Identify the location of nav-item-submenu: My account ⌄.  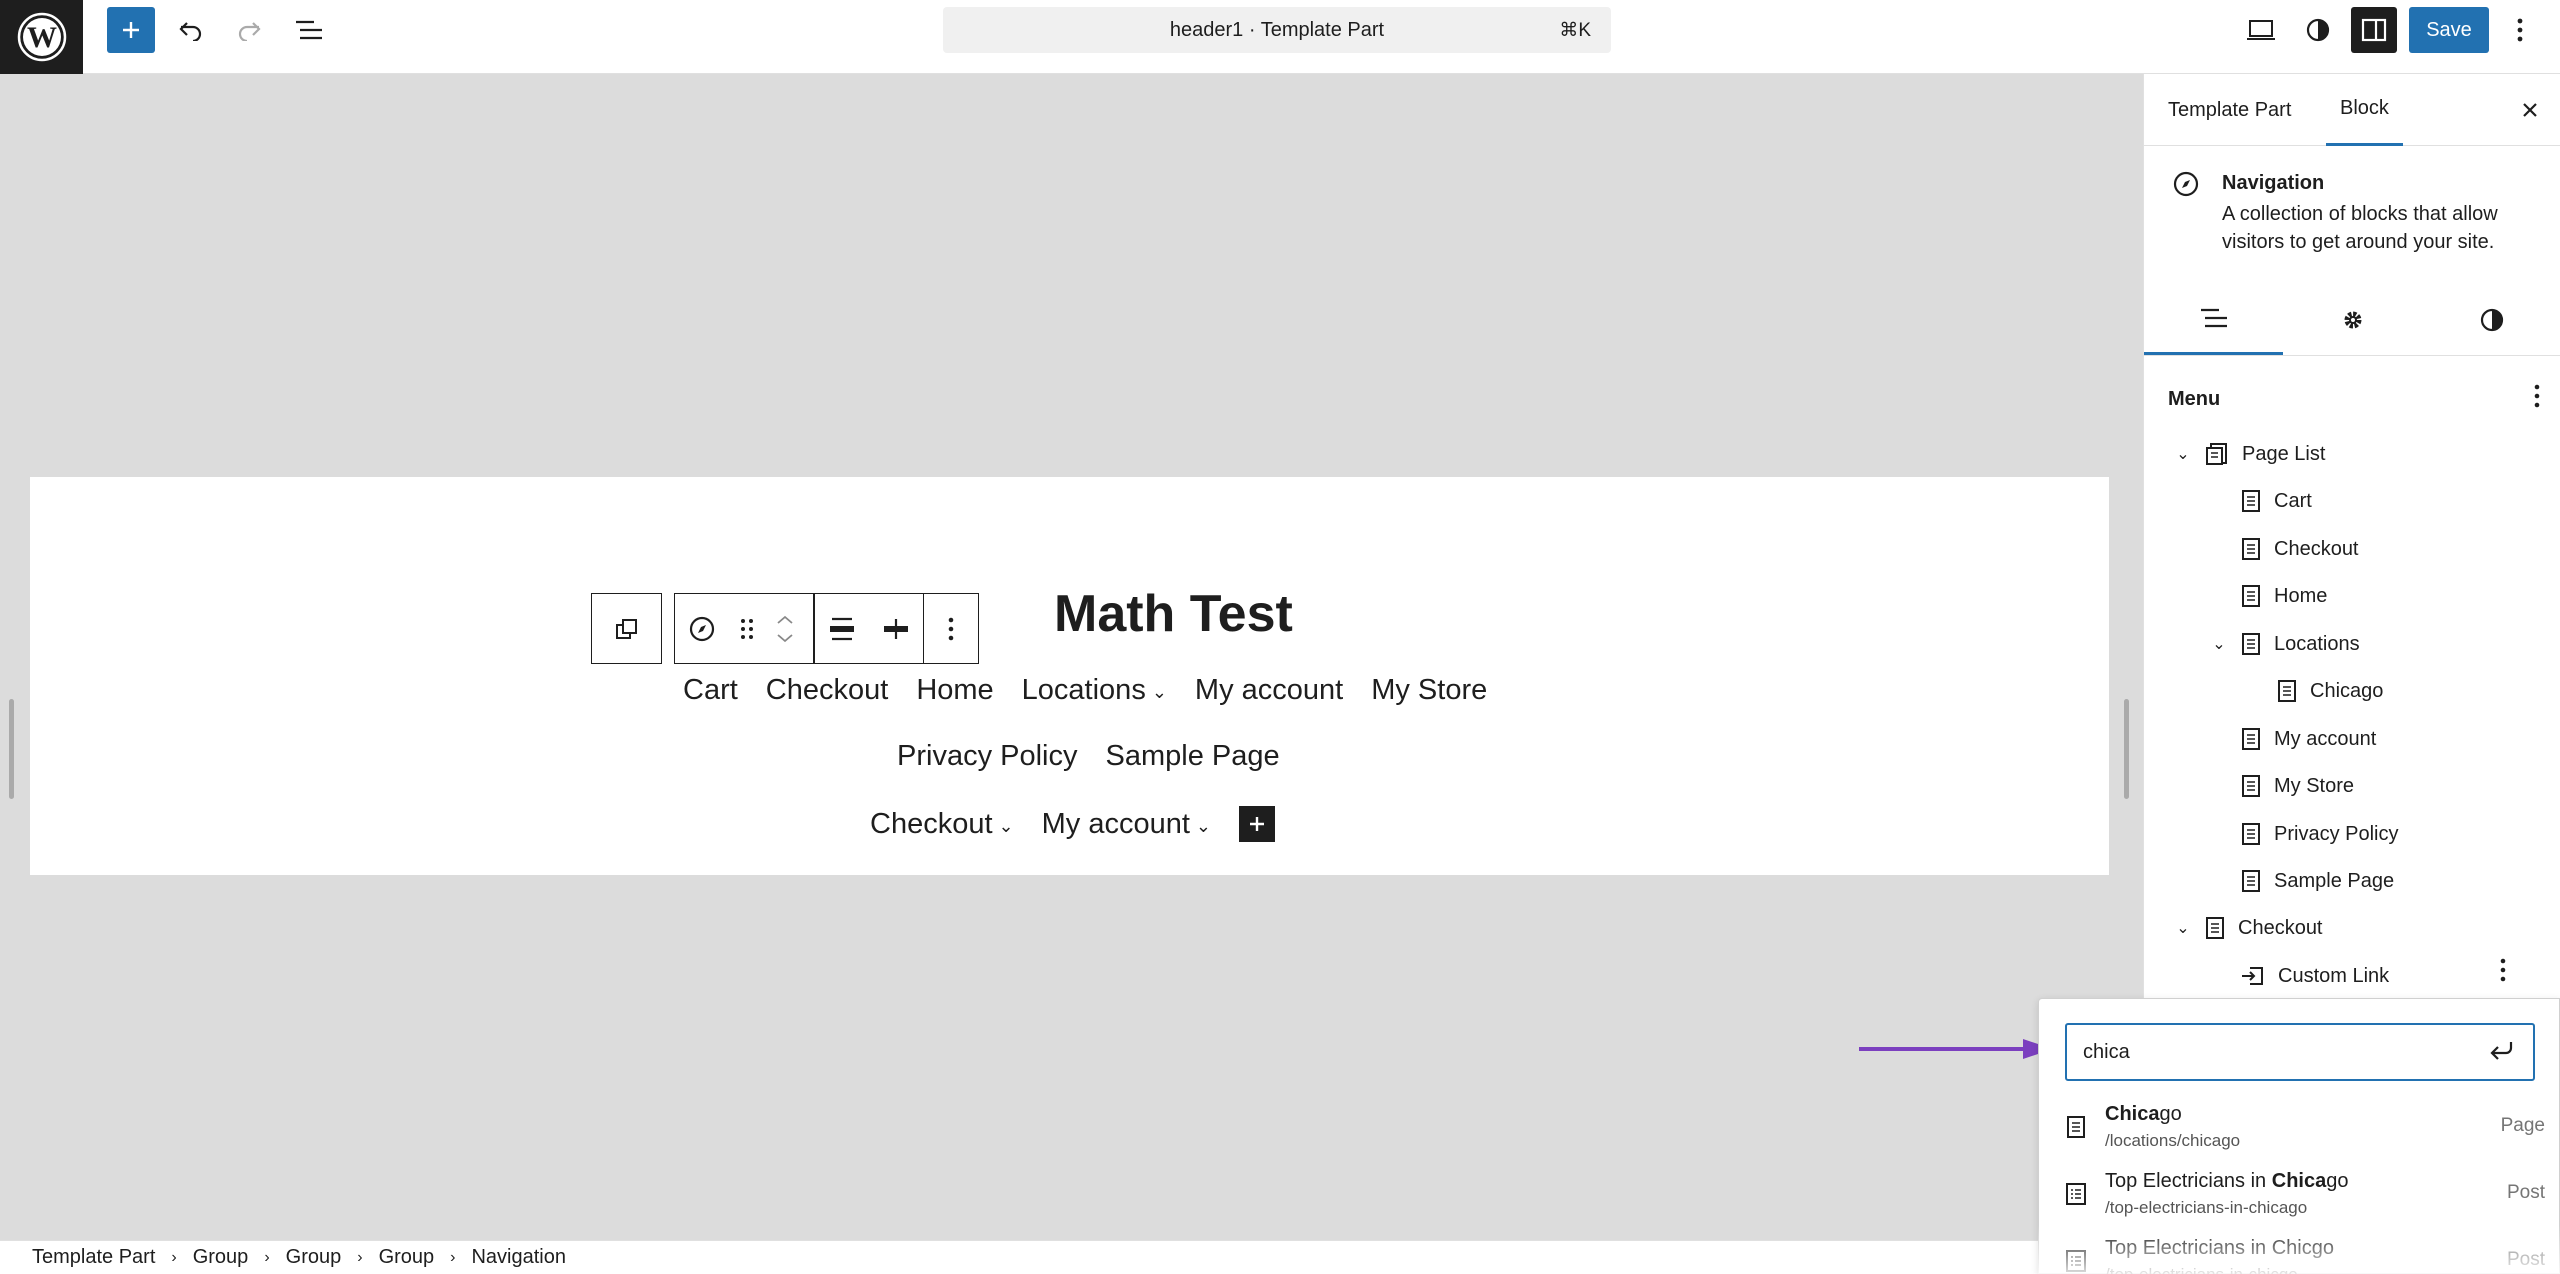
(1126, 824).